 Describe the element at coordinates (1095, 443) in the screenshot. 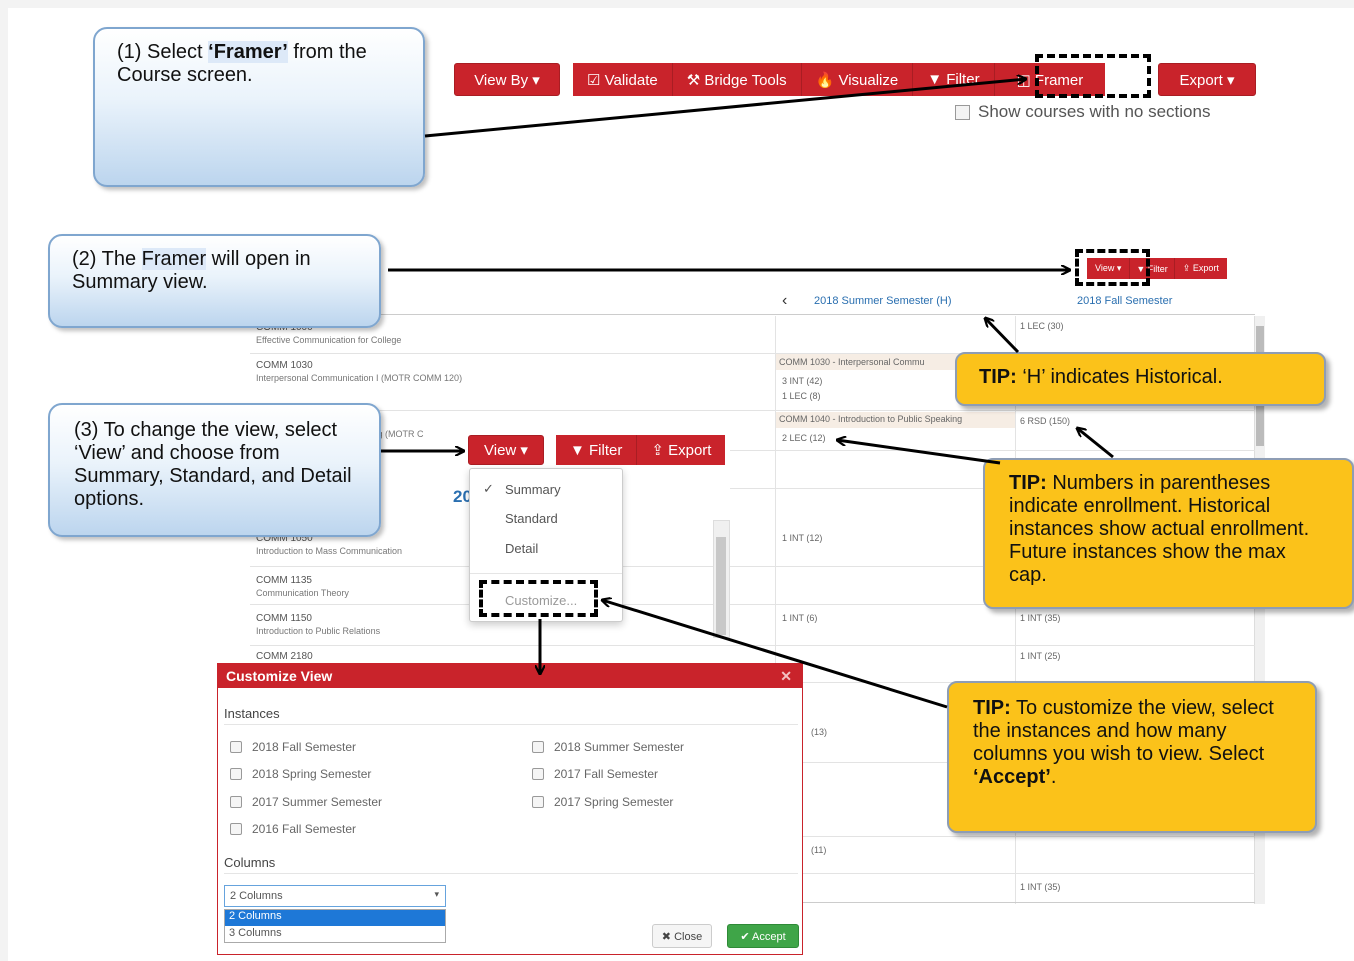

I see `arrow-enrollment-fall` at that location.